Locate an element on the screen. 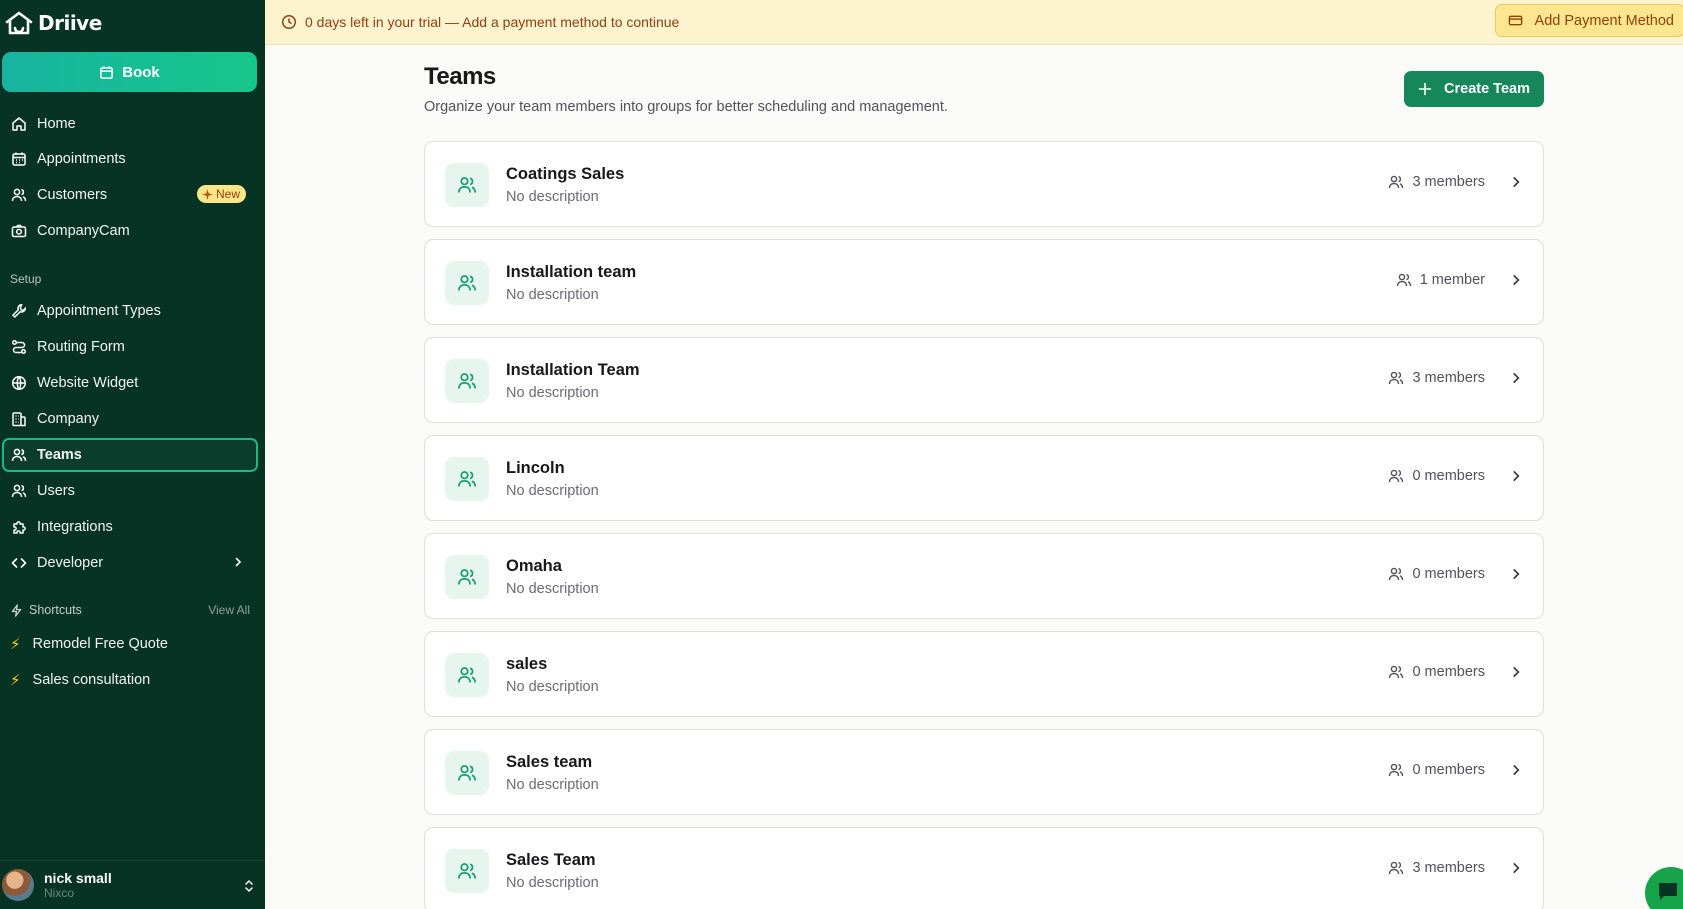 The height and width of the screenshot is (909, 1683). sidebar-item-company: Company is located at coordinates (130, 419).